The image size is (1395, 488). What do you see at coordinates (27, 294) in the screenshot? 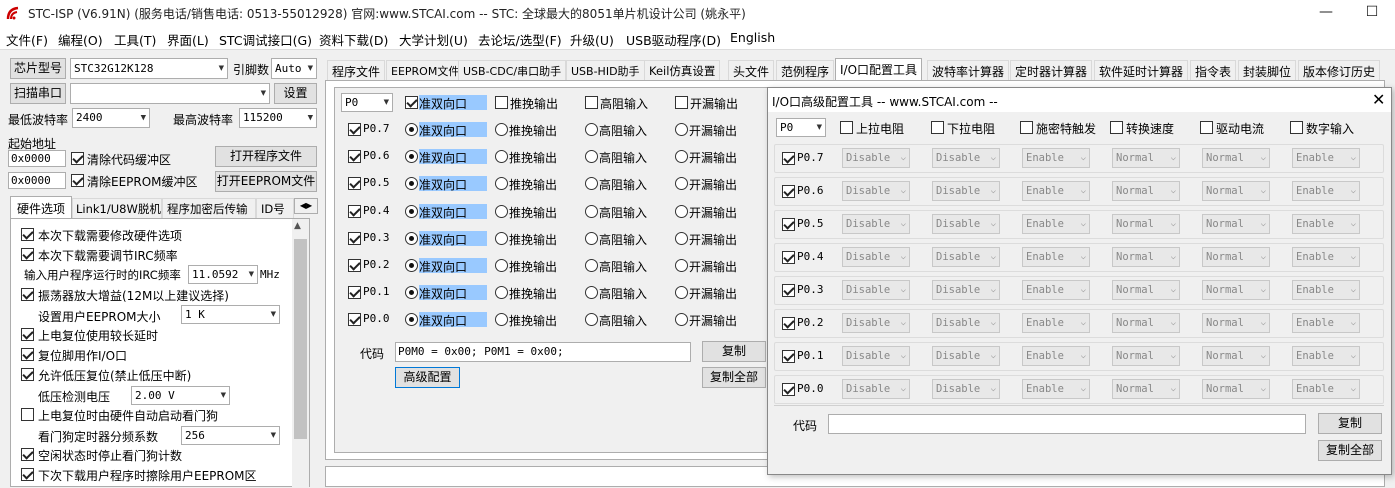
I see `osc-gain-checkbox` at bounding box center [27, 294].